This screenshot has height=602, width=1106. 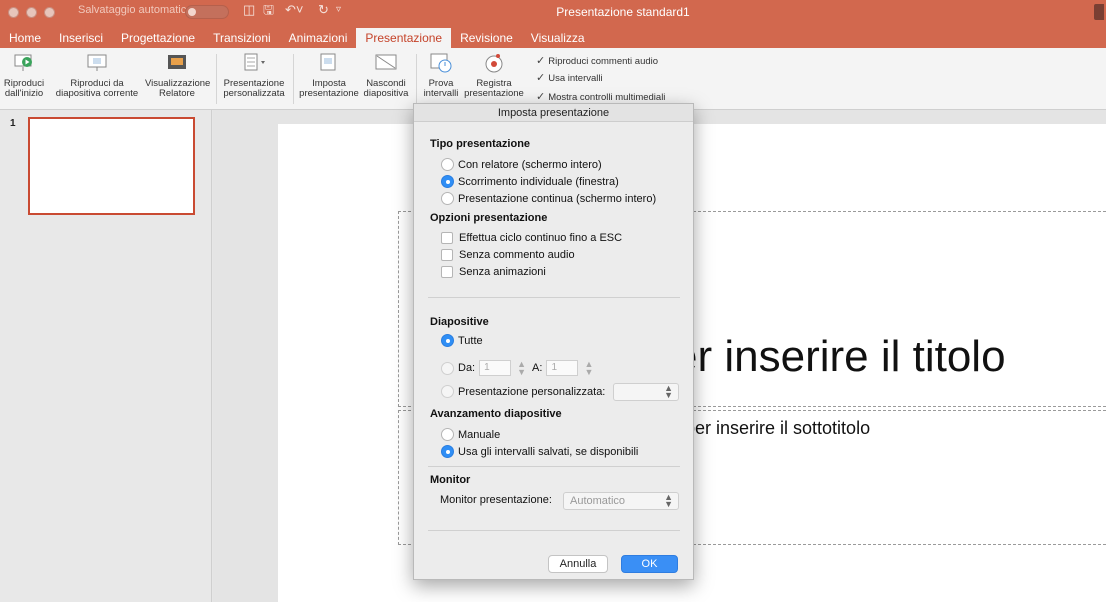 I want to click on presenter-view-button: Visualizzazione Relatore, so click(x=177, y=75).